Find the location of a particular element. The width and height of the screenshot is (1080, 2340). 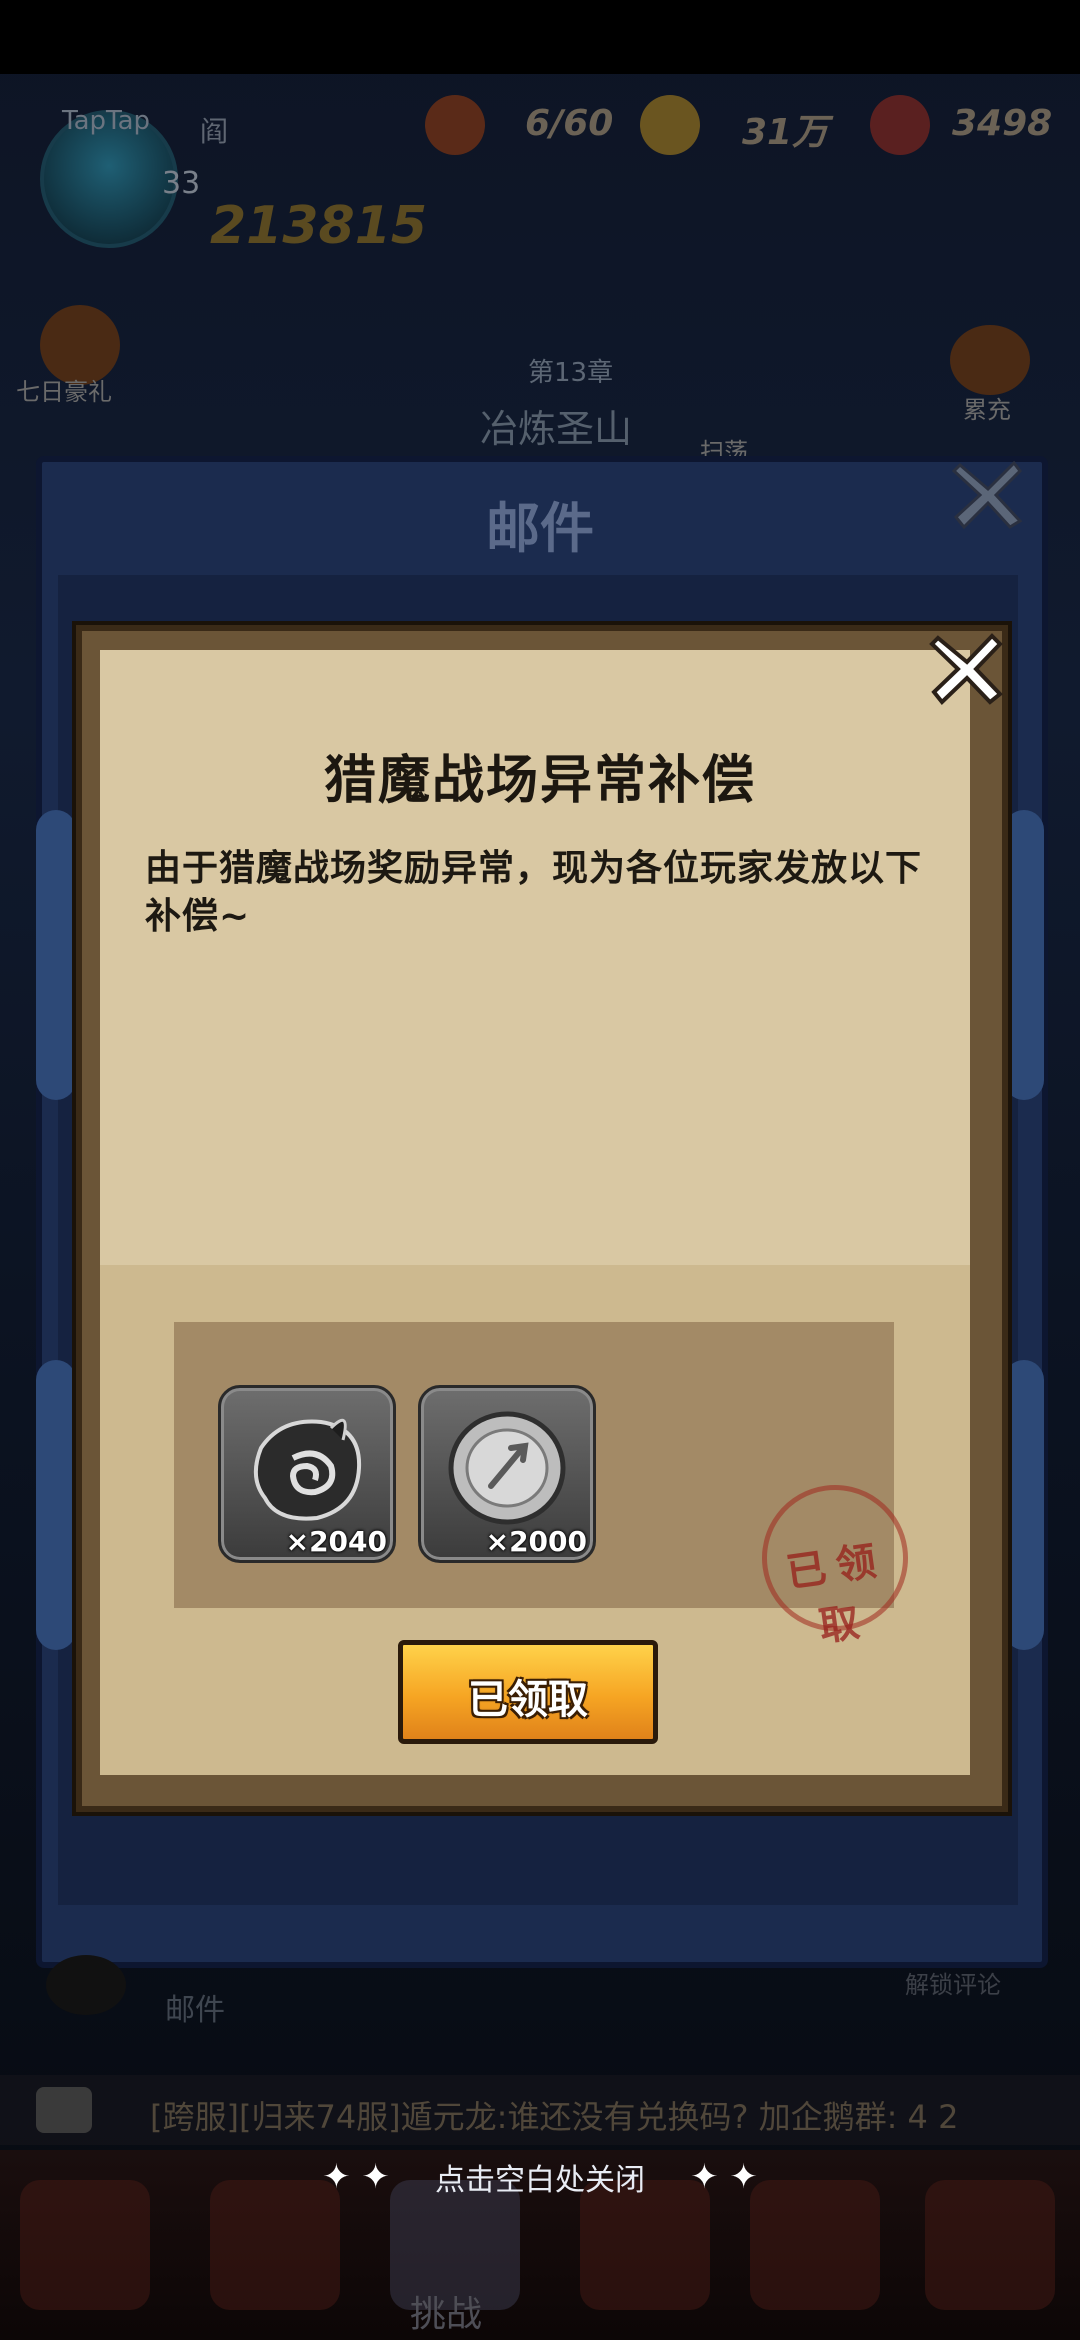

claimed-button: 已领取 is located at coordinates (528, 1692).